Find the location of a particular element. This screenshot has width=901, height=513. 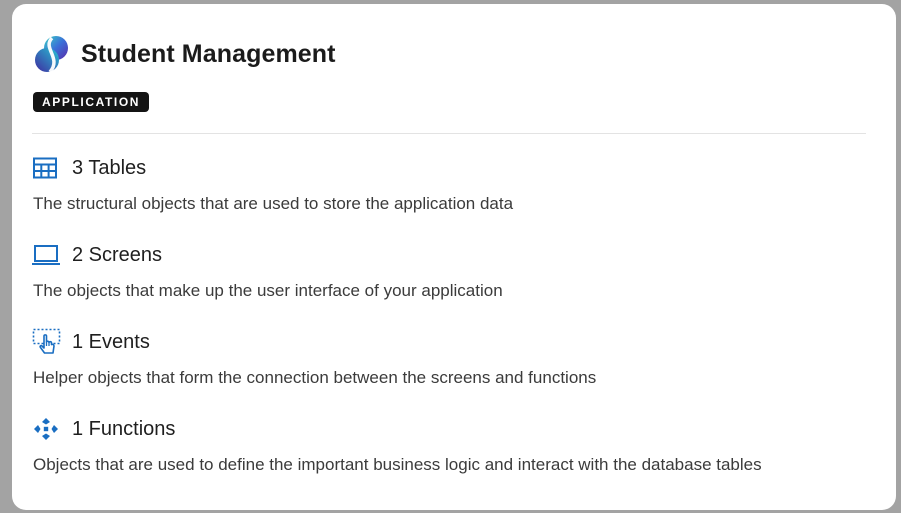

function-icon is located at coordinates (47, 429).